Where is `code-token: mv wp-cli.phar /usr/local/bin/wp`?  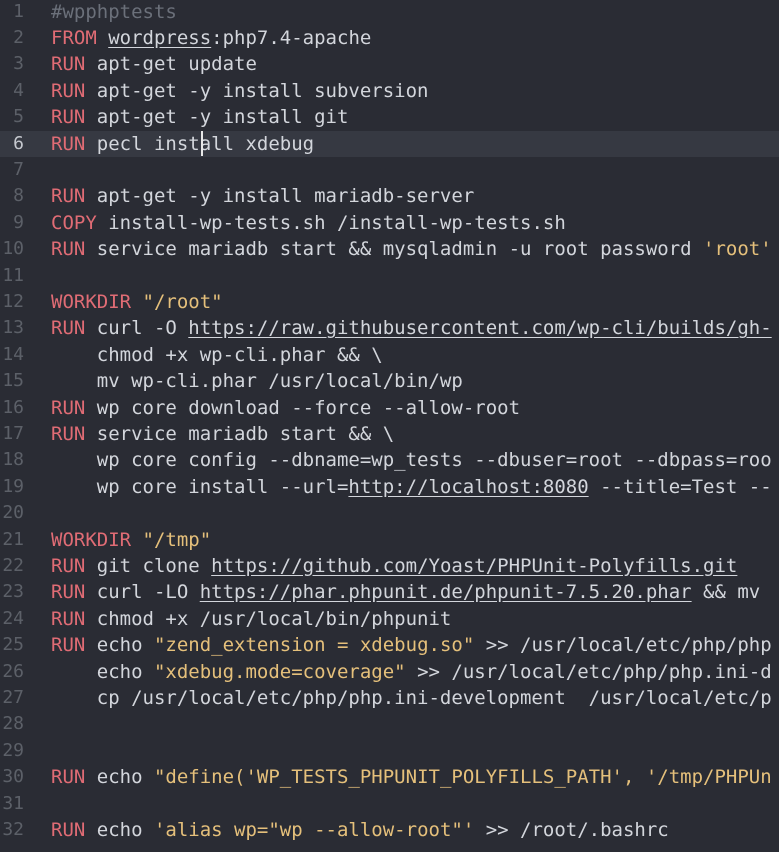
code-token: mv wp-cli.phar /usr/local/bin/wp is located at coordinates (257, 381).